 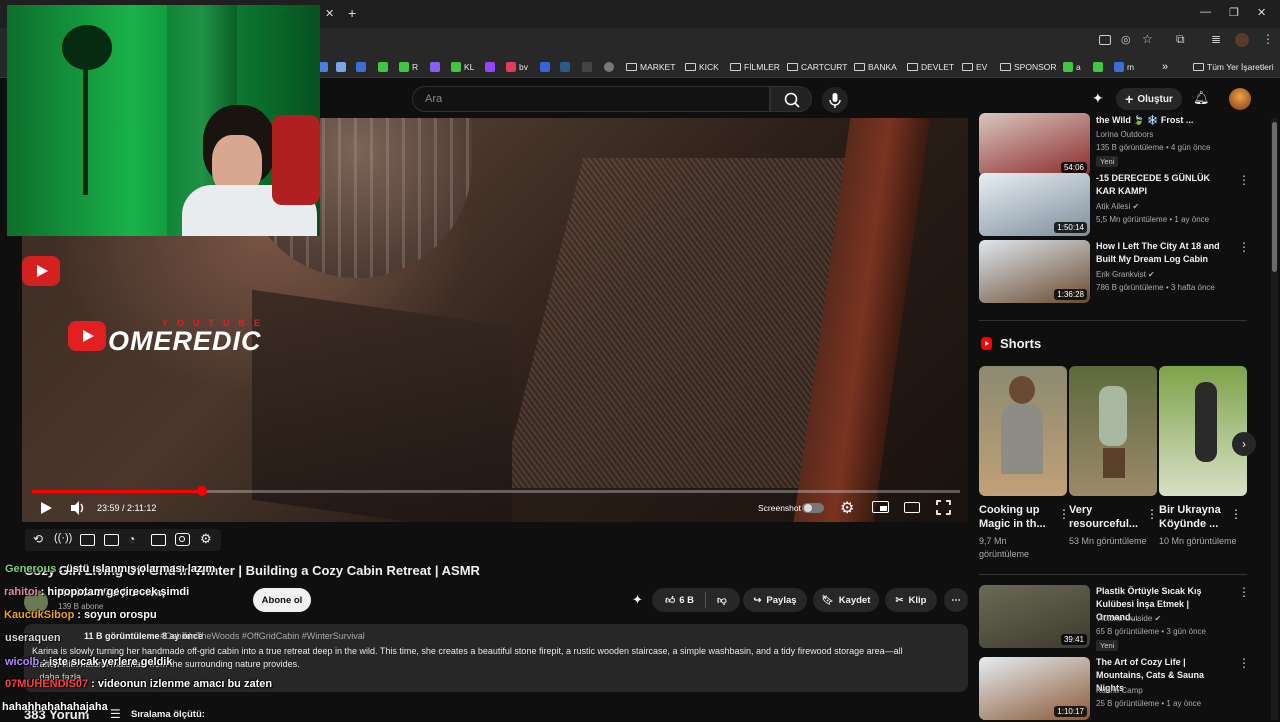 What do you see at coordinates (943, 507) in the screenshot?
I see `fullscreen-icon` at bounding box center [943, 507].